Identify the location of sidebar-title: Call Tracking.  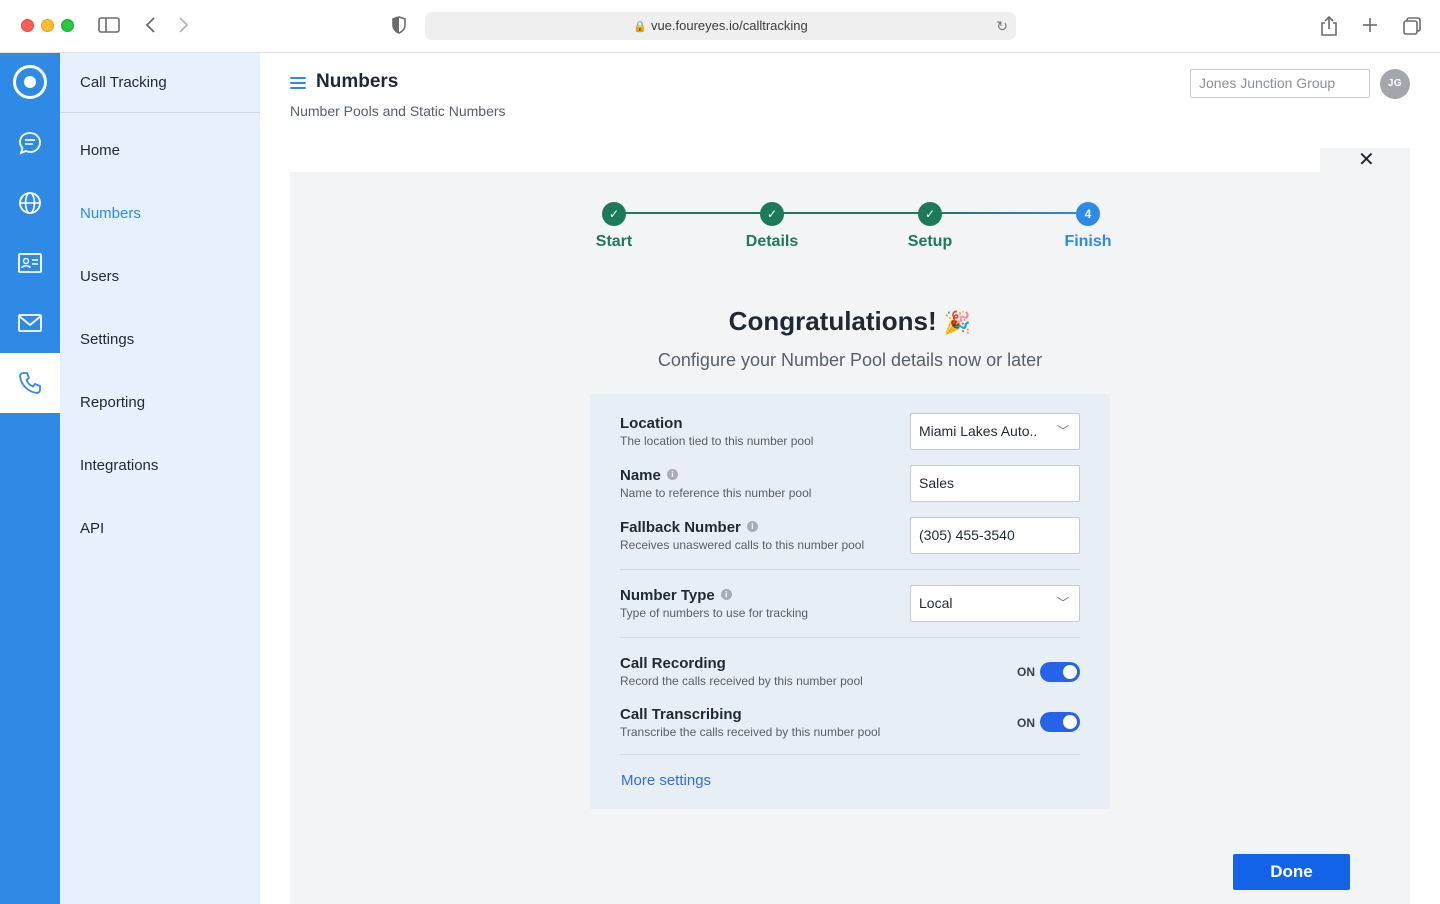
(160, 83).